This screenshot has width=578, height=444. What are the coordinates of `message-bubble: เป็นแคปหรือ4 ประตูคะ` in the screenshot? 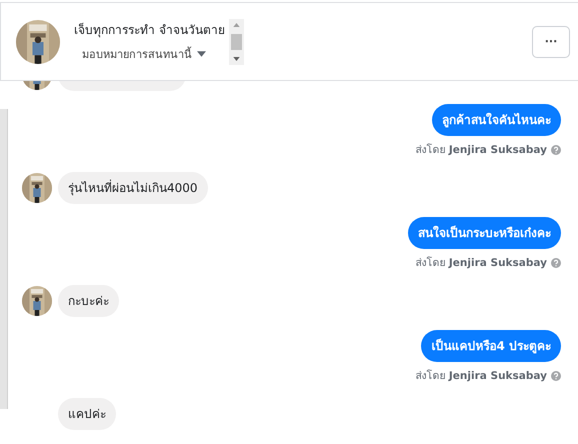 It's located at (491, 346).